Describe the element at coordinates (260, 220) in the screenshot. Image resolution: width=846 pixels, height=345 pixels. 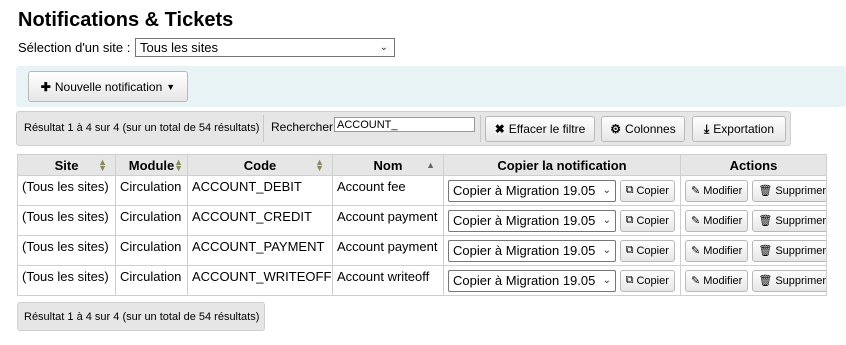
I see `cell-code: ACCOUNT_CREDIT` at that location.